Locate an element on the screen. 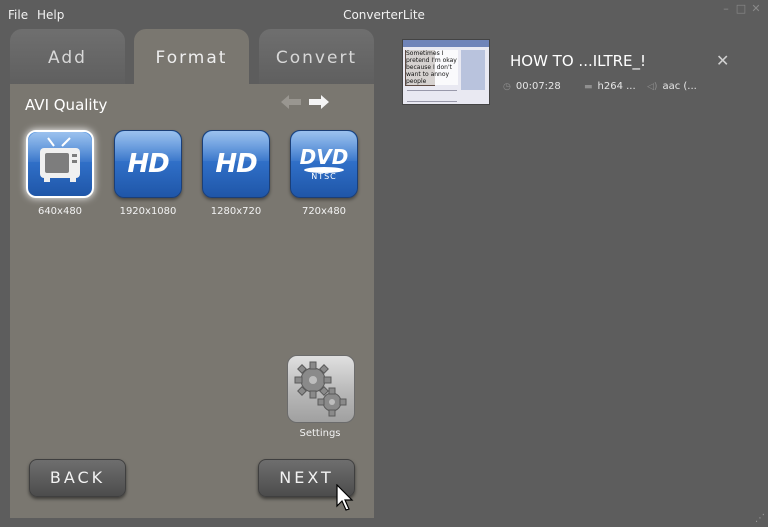  preset-1280x720: HD 1280x720 is located at coordinates (236, 173).